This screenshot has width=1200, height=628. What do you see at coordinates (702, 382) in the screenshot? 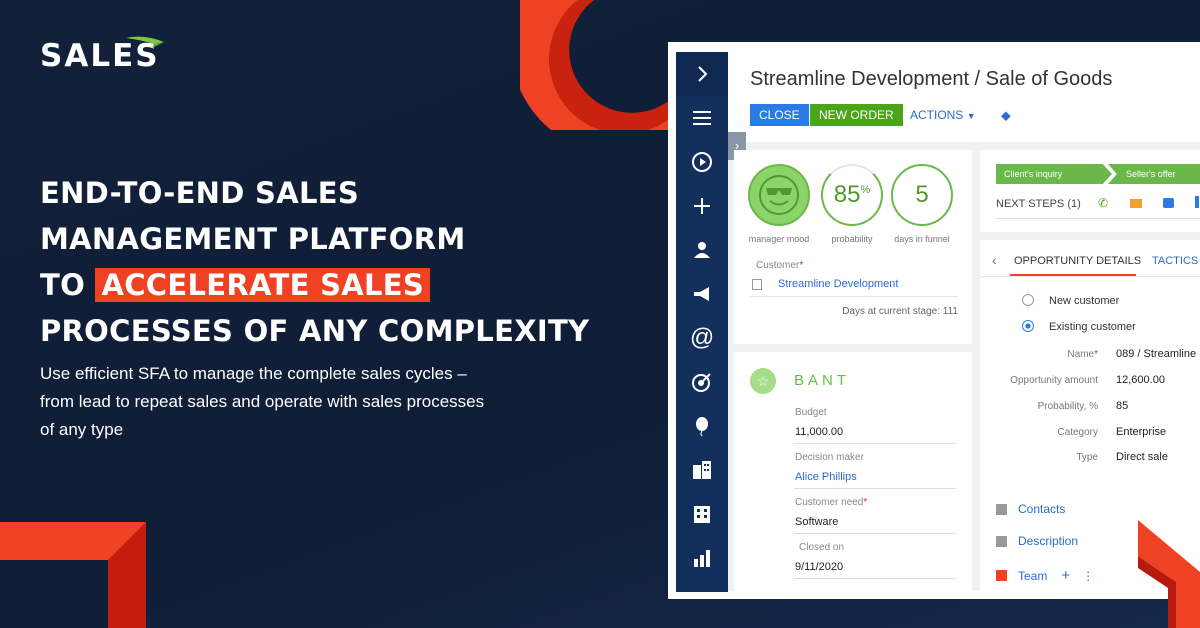
I see `target-icon` at bounding box center [702, 382].